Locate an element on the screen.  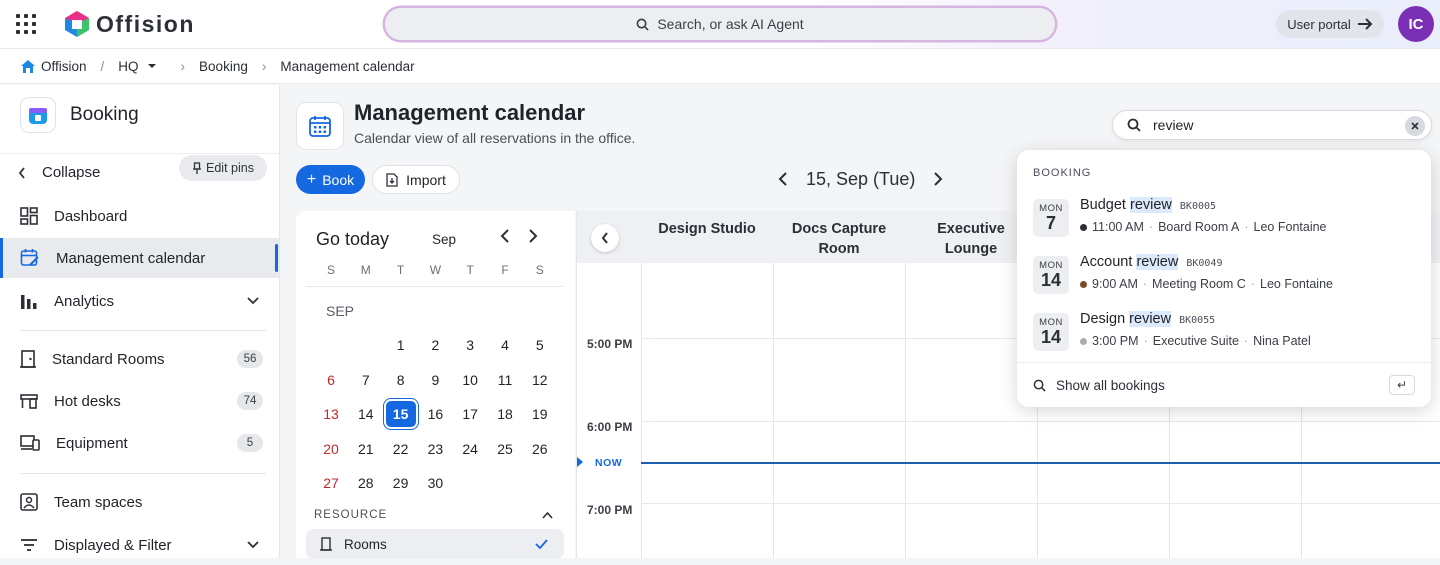
collapse-label: Collapse is located at coordinates (71, 172).